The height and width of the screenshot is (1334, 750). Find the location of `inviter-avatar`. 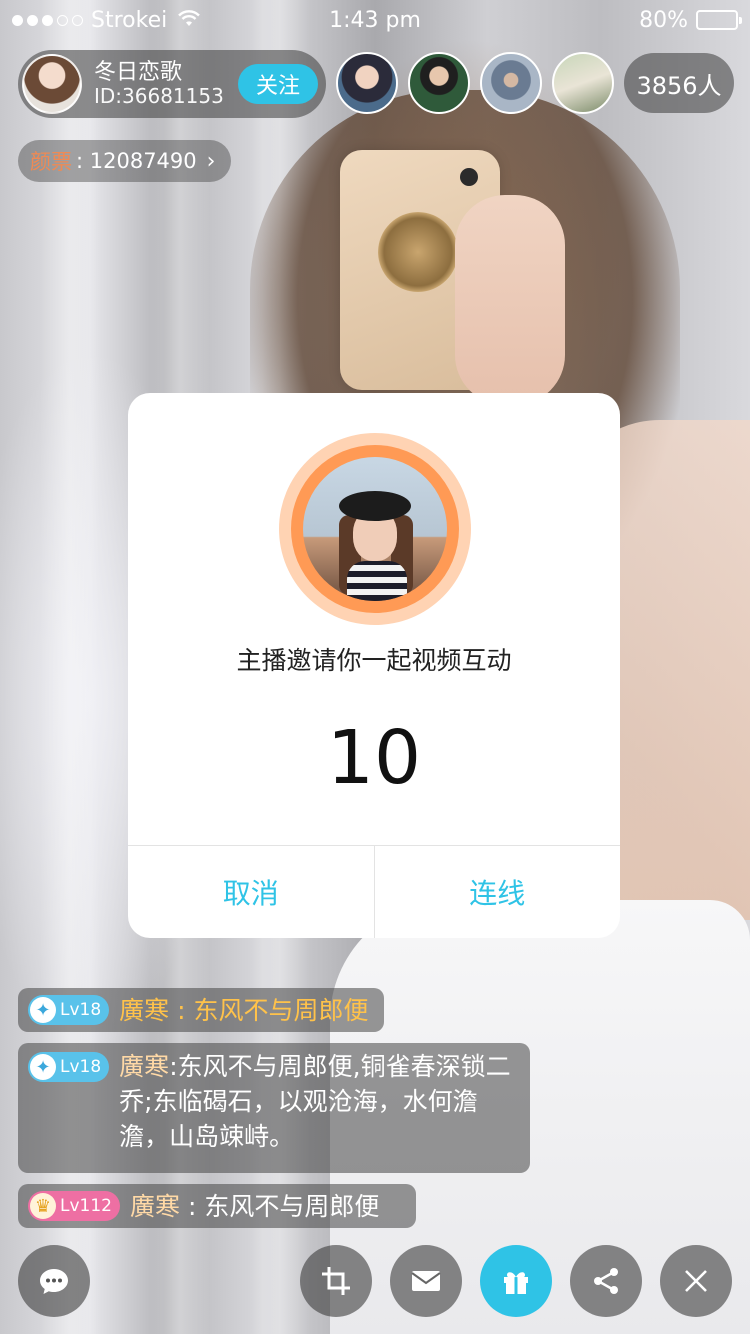

inviter-avatar is located at coordinates (375, 529).